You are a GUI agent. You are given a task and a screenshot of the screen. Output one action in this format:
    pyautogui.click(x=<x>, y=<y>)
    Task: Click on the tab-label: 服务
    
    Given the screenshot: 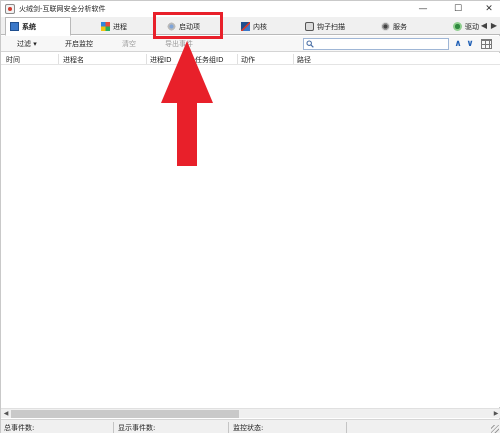 What is the action you would take?
    pyautogui.click(x=400, y=26)
    